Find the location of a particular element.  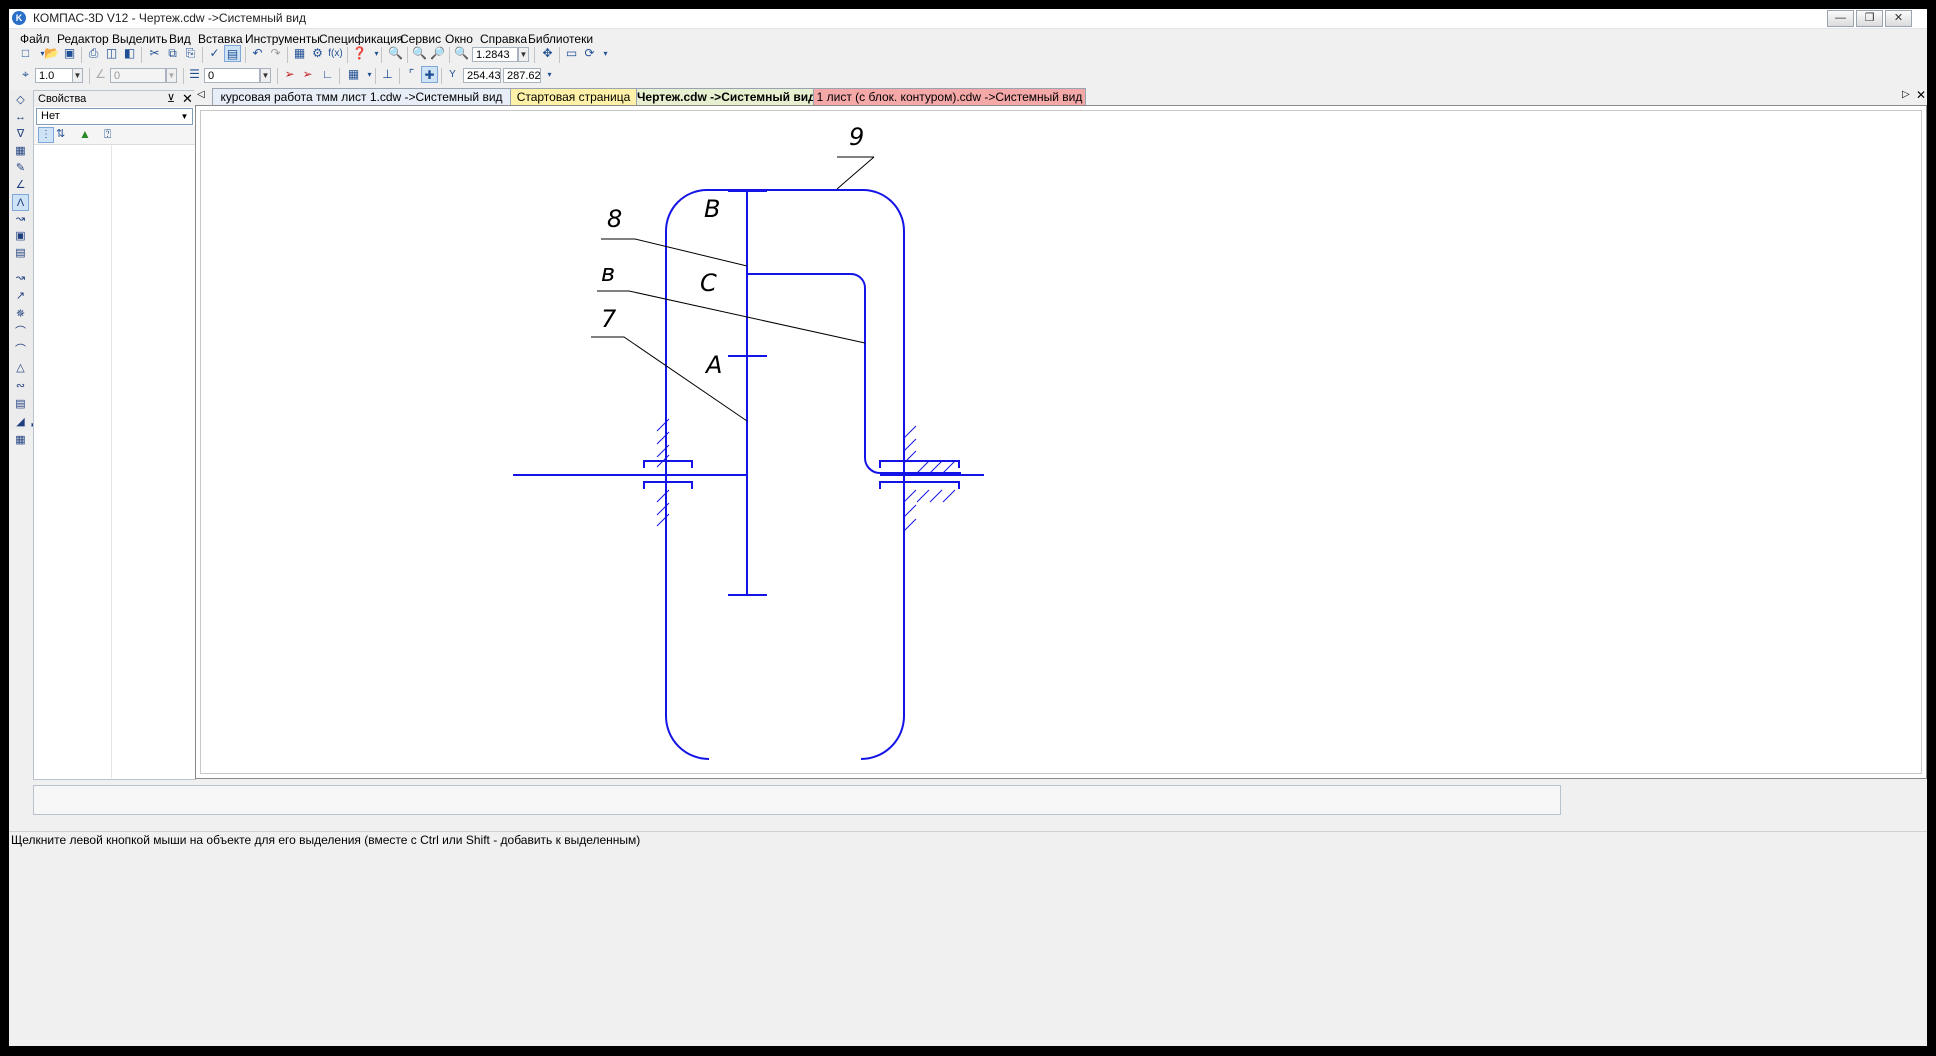

angle-dropdown-icon: ▼ is located at coordinates (171, 75).